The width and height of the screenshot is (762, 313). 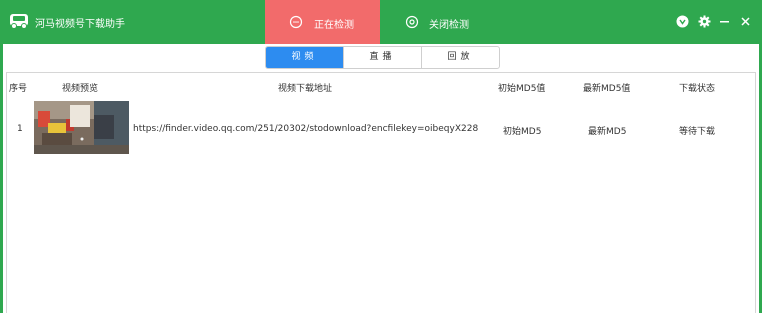 I want to click on stop-circle-icon, so click(x=412, y=22).